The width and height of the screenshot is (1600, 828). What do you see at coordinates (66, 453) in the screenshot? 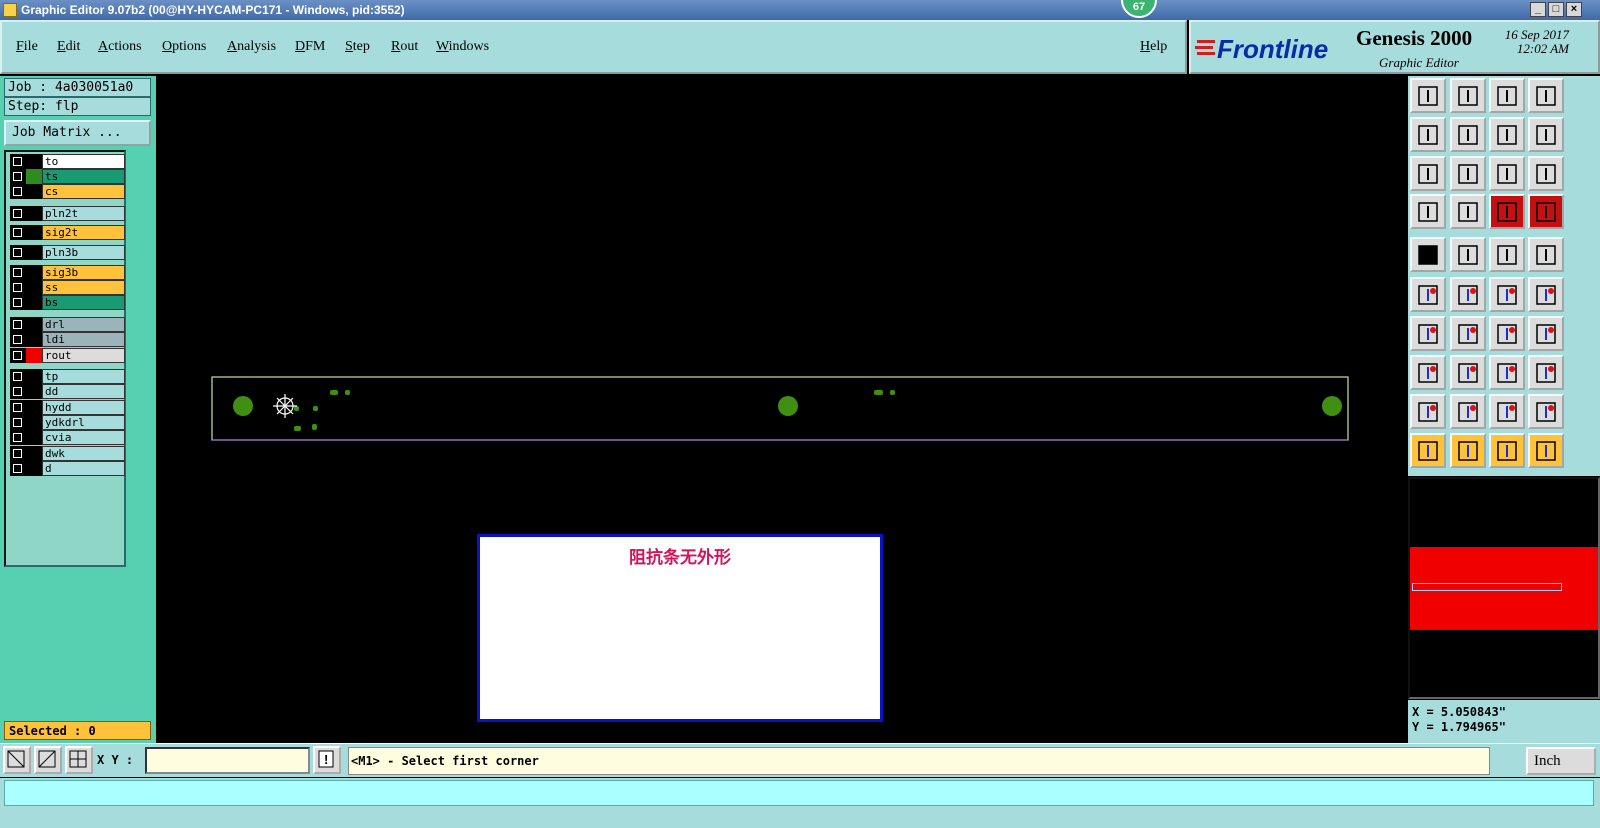
I see `layer-row-dwk: dwk` at bounding box center [66, 453].